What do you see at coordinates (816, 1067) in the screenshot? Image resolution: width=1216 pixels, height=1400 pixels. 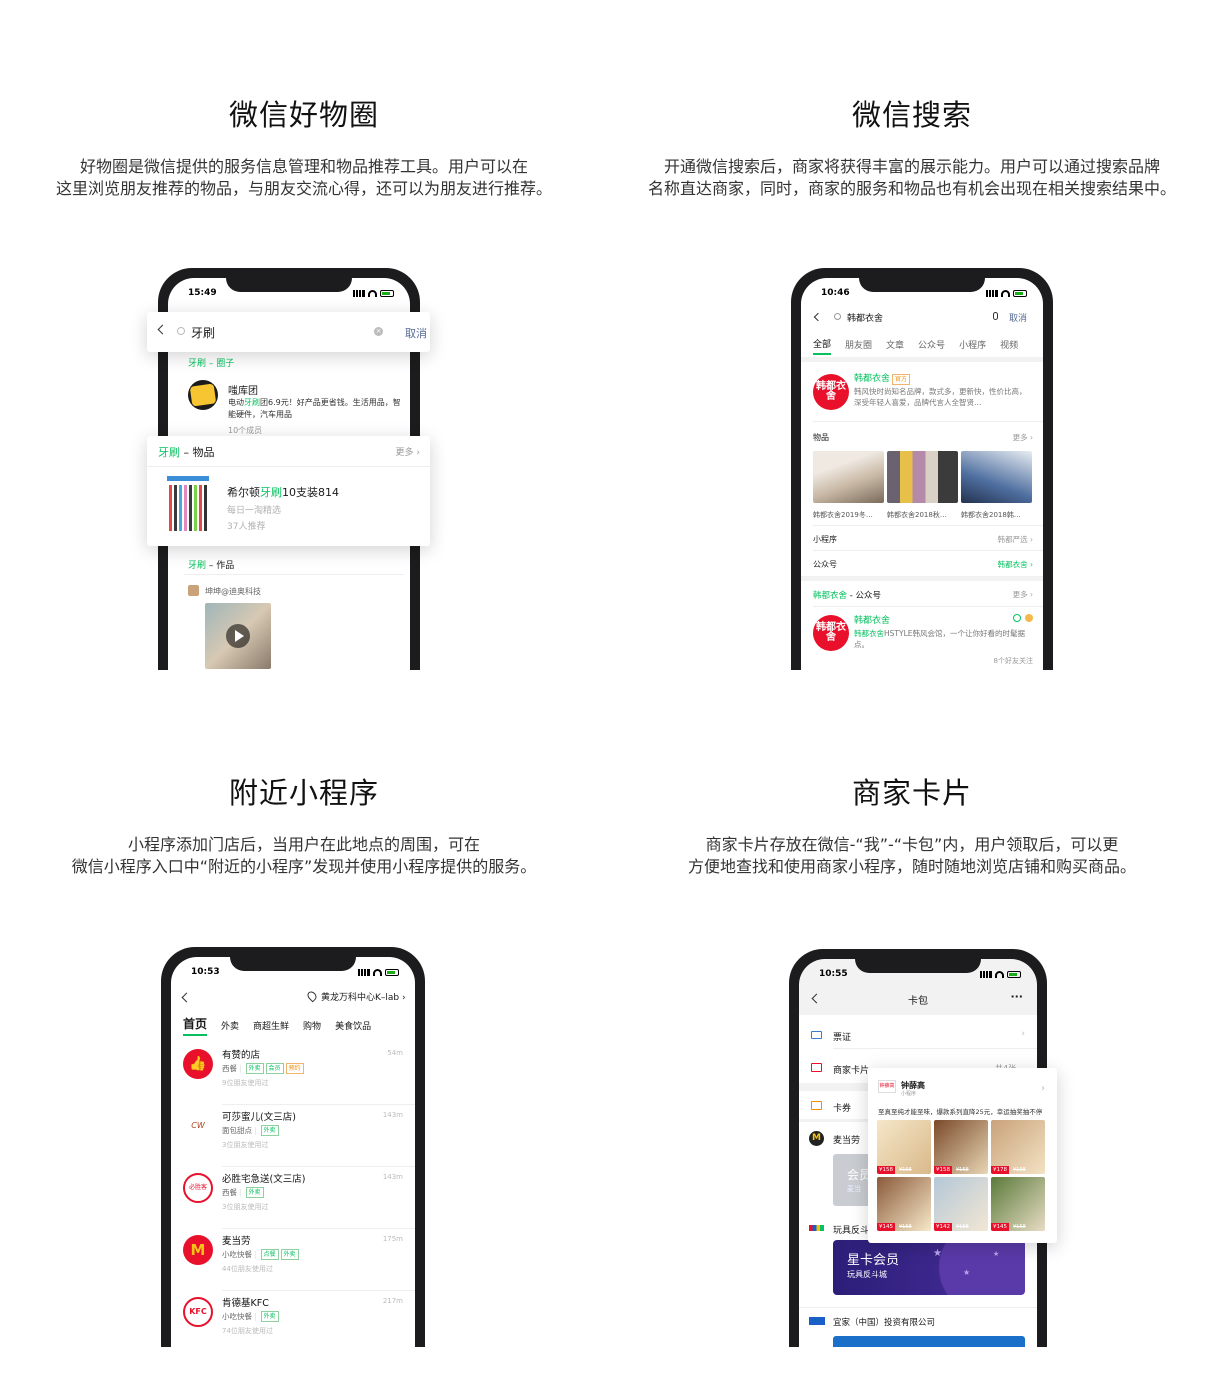 I see `store-icon` at bounding box center [816, 1067].